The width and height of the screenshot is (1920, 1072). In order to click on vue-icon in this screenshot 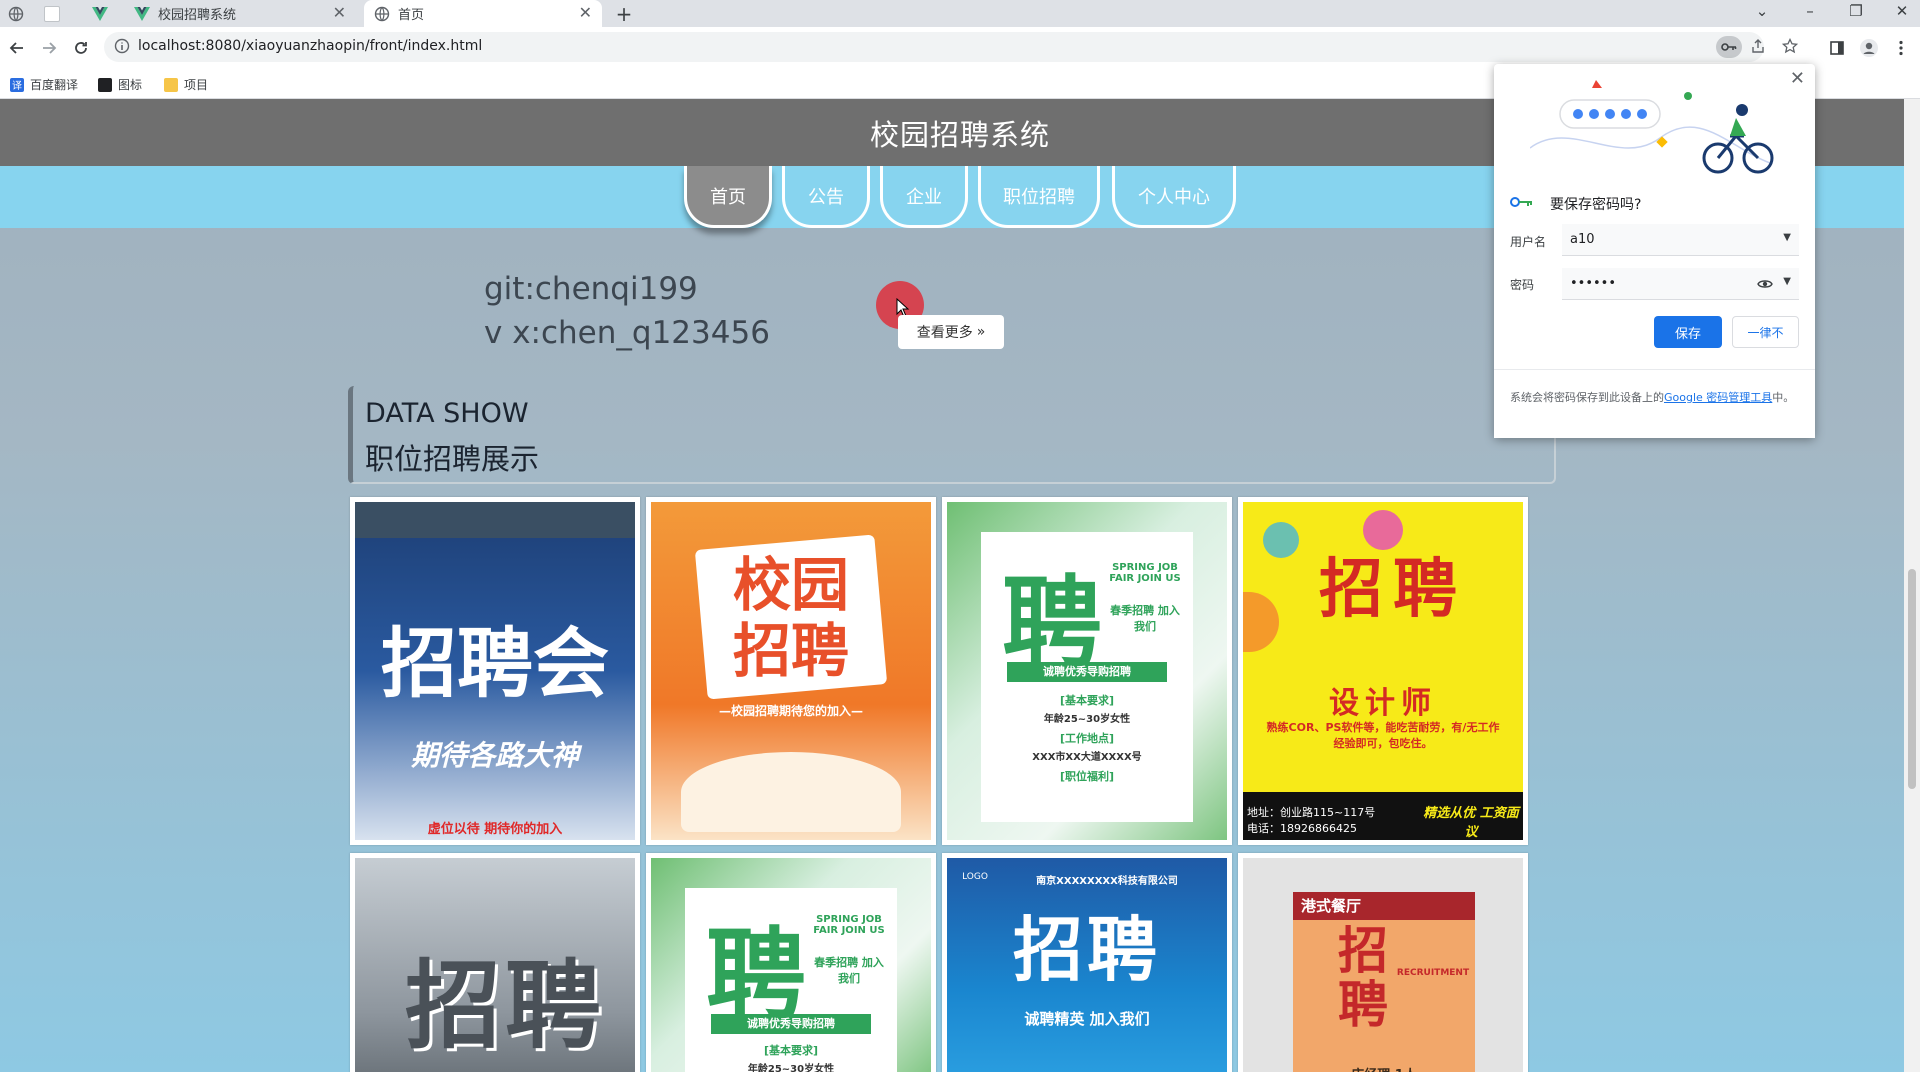, I will do `click(100, 13)`.